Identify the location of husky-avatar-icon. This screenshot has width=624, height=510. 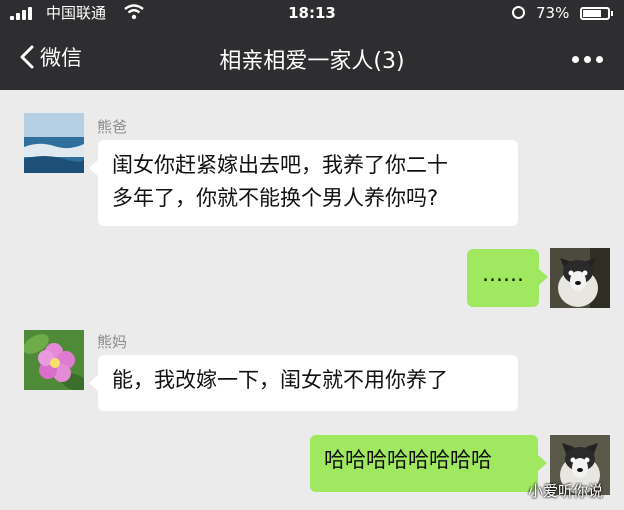
(580, 278).